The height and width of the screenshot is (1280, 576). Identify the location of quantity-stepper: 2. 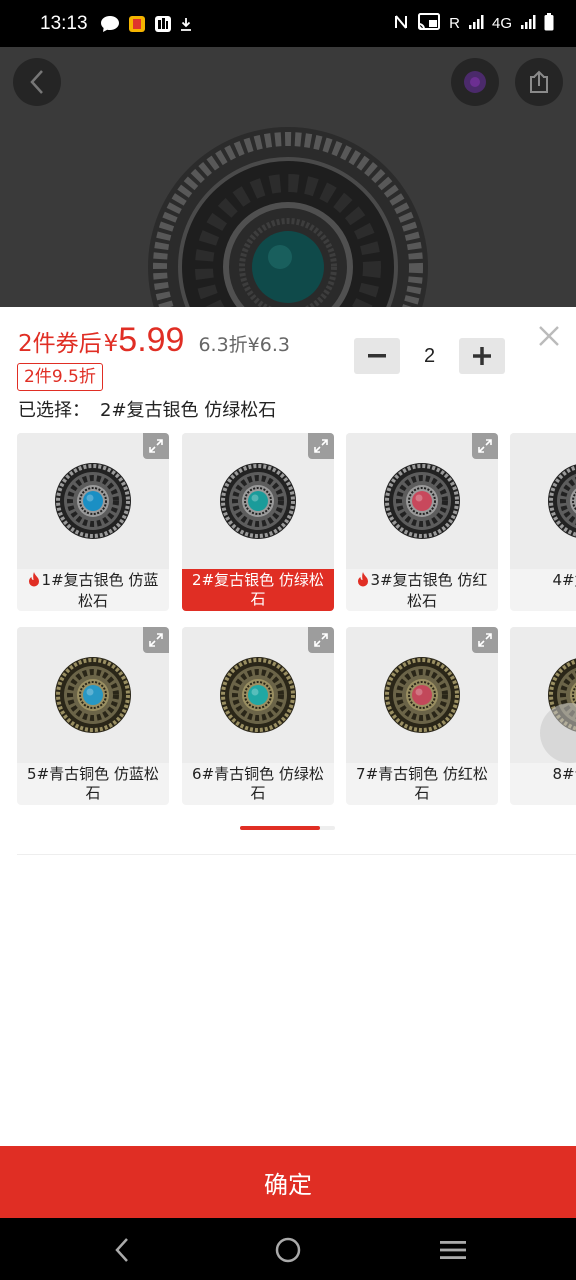
(429, 356).